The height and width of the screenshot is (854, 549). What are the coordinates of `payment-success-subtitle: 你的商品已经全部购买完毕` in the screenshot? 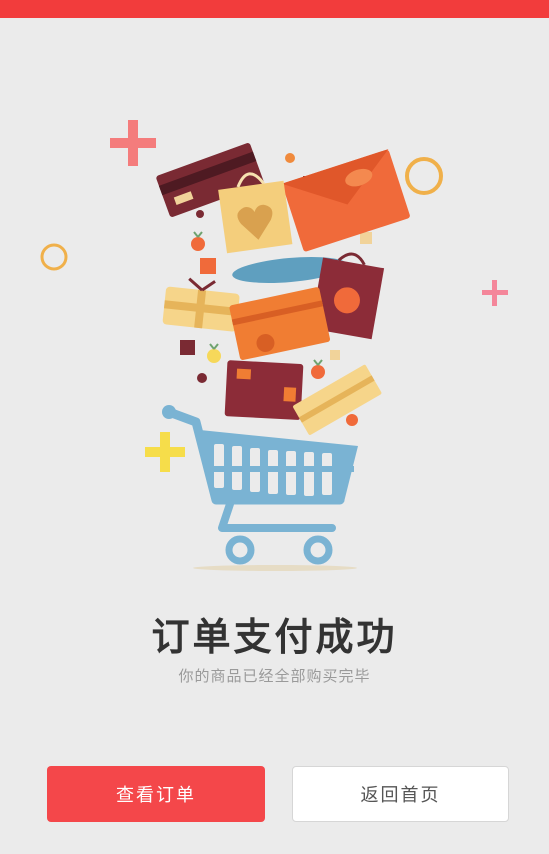 It's located at (274, 676).